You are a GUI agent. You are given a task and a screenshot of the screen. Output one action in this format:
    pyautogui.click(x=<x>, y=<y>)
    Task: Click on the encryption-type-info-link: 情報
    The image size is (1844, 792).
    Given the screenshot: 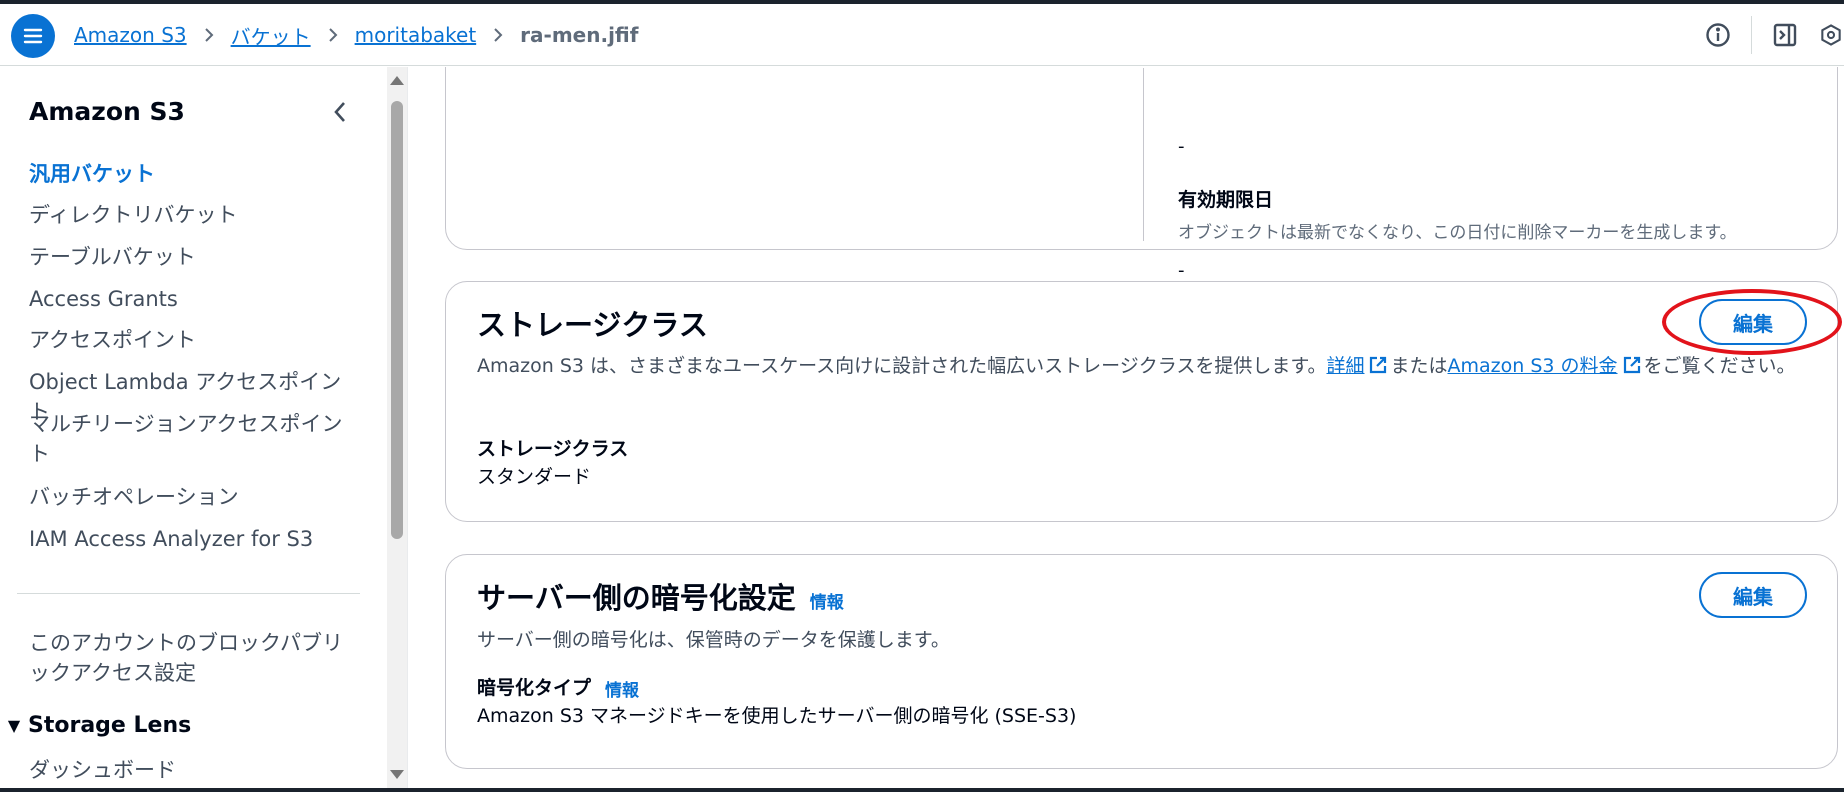 What is the action you would take?
    pyautogui.click(x=622, y=691)
    